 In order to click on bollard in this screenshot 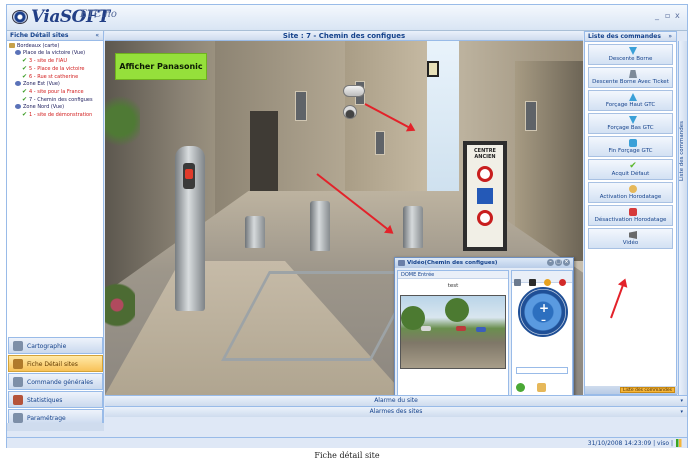, I will do `click(413, 227)`.